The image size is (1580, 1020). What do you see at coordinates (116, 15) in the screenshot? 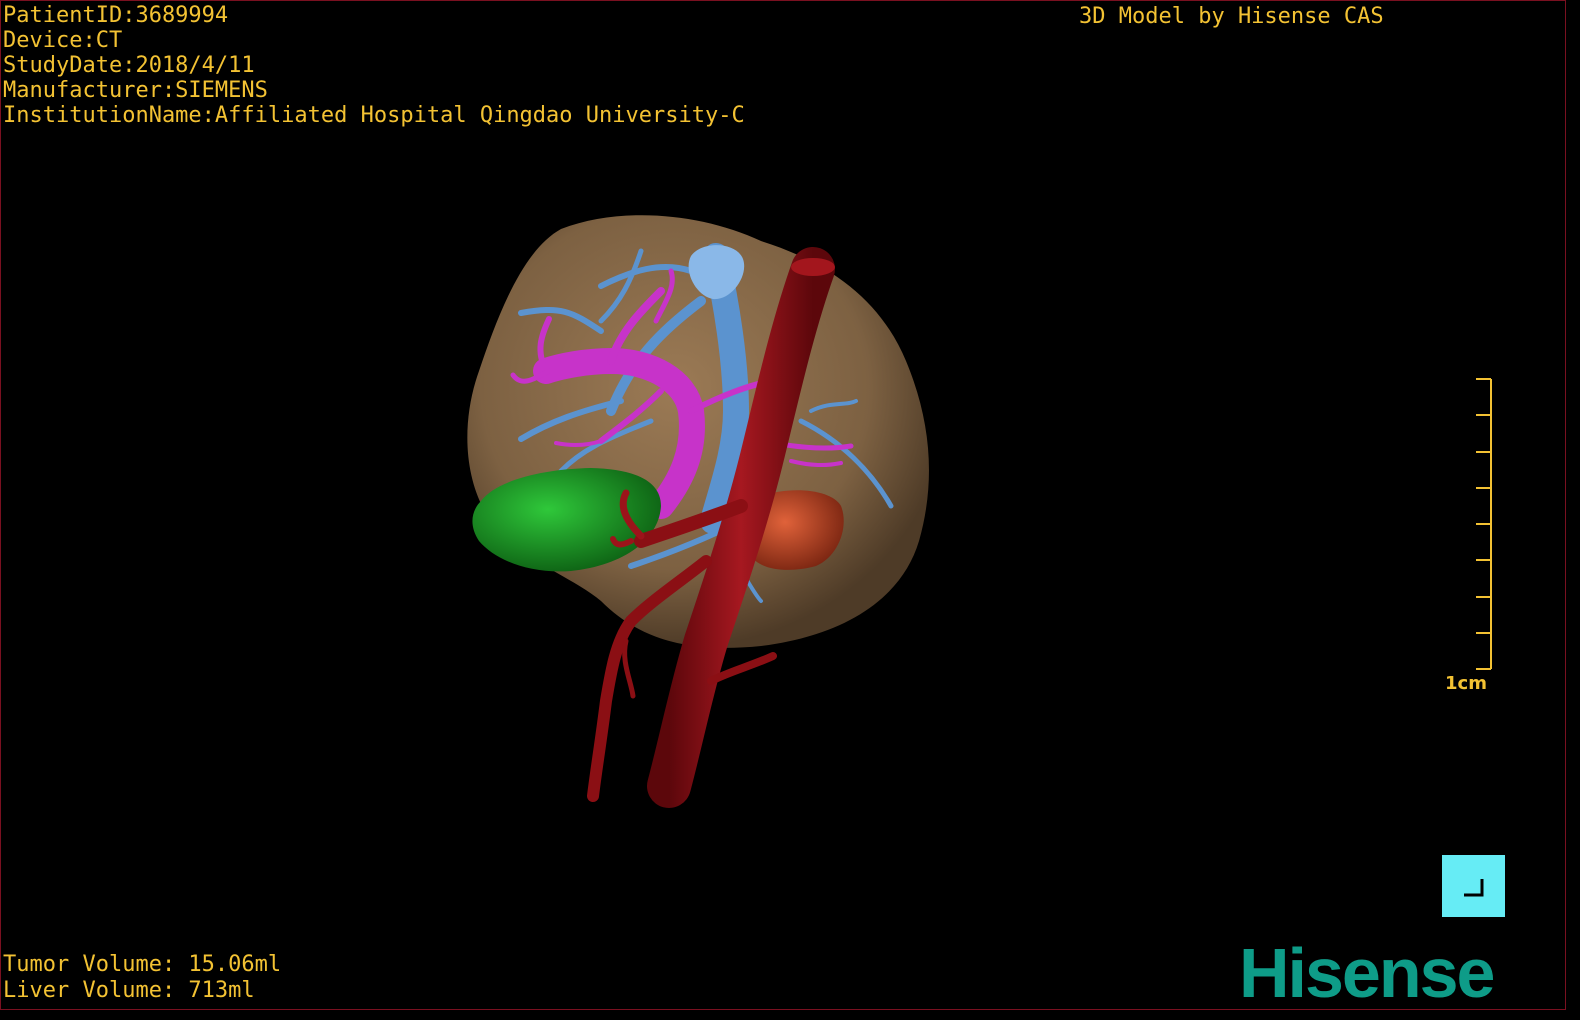
I see `patient-id-text: PatientID:3689994` at bounding box center [116, 15].